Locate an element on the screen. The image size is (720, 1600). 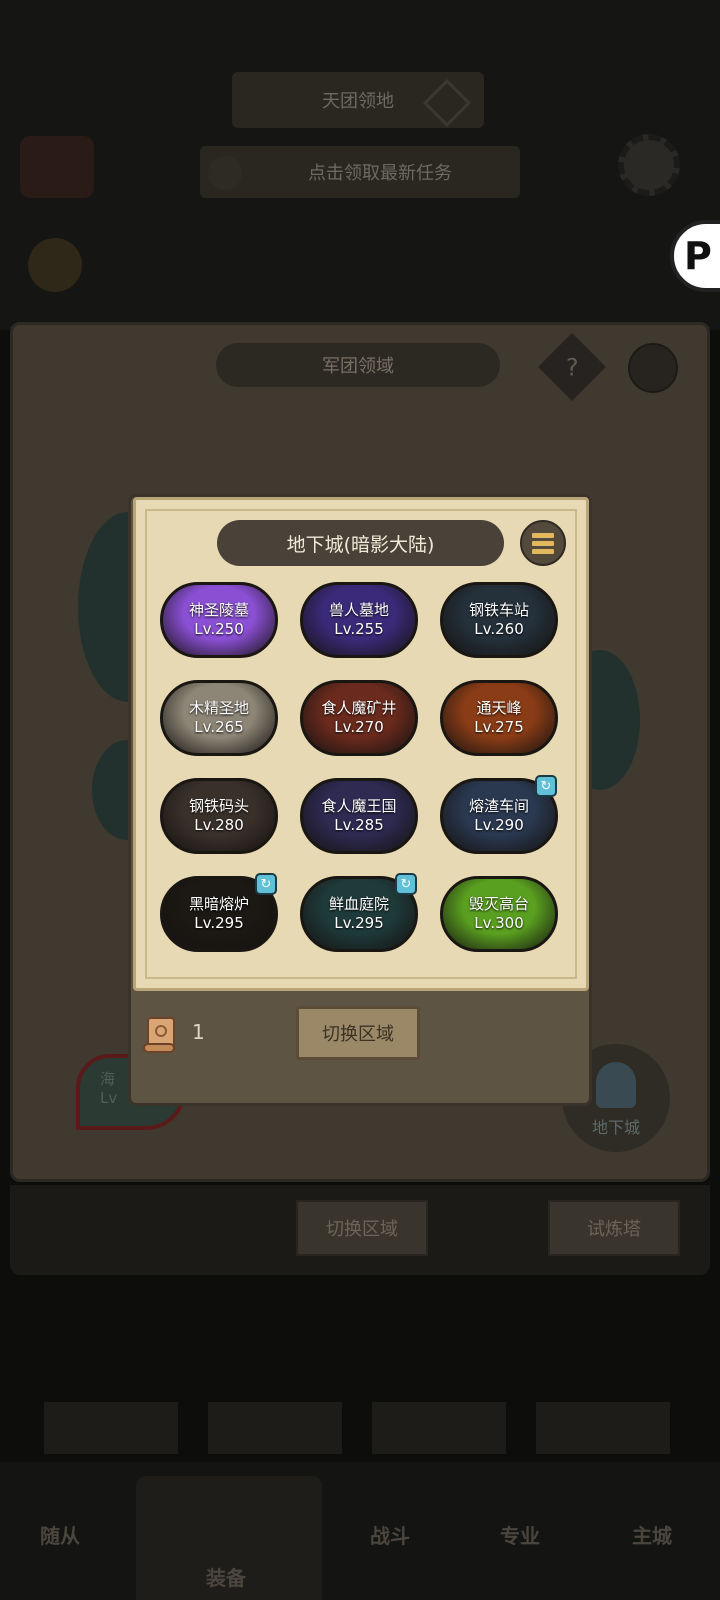
dungeon-tile: 黑暗熔炉 Lv.295 ↻ is located at coordinates (219, 912).